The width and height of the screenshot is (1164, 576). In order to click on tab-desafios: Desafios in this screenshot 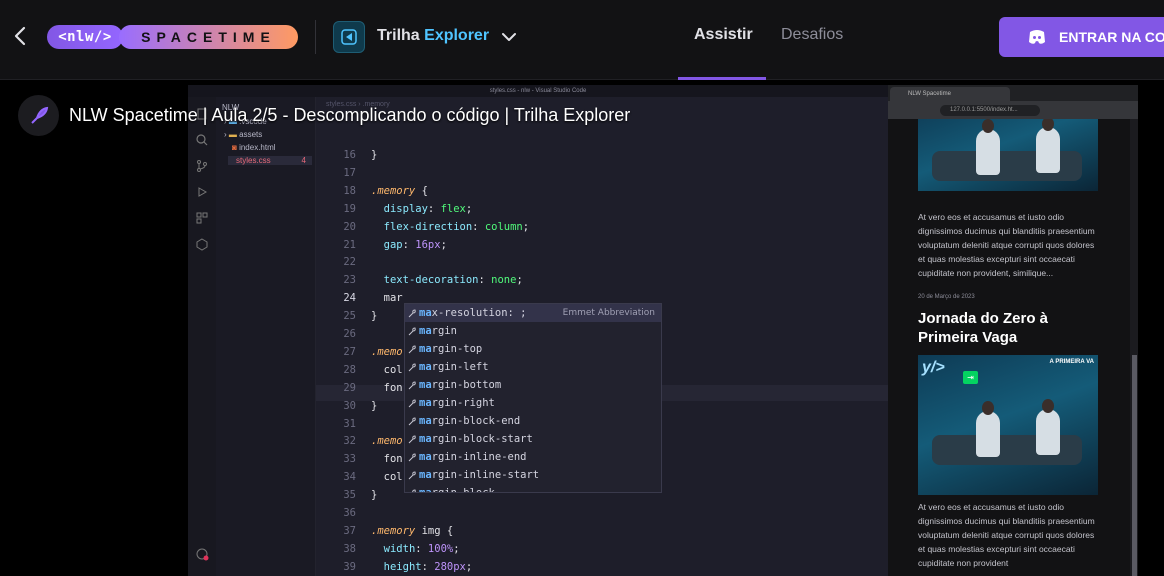, I will do `click(812, 35)`.